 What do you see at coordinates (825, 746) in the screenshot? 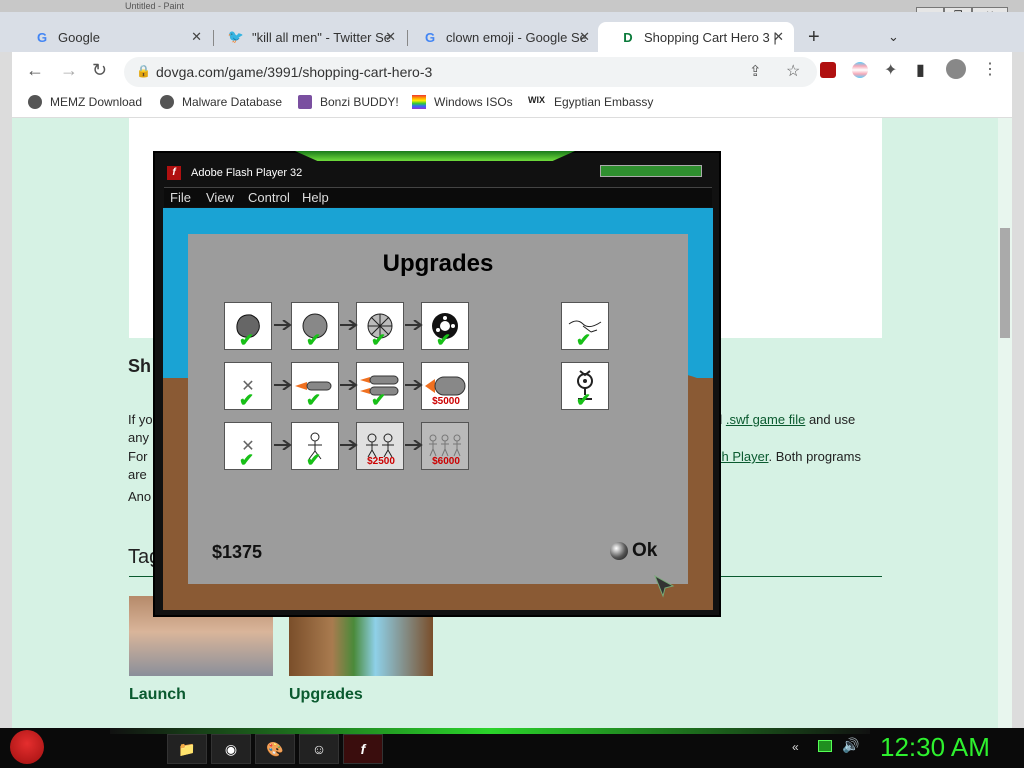
I see `network-icon` at bounding box center [825, 746].